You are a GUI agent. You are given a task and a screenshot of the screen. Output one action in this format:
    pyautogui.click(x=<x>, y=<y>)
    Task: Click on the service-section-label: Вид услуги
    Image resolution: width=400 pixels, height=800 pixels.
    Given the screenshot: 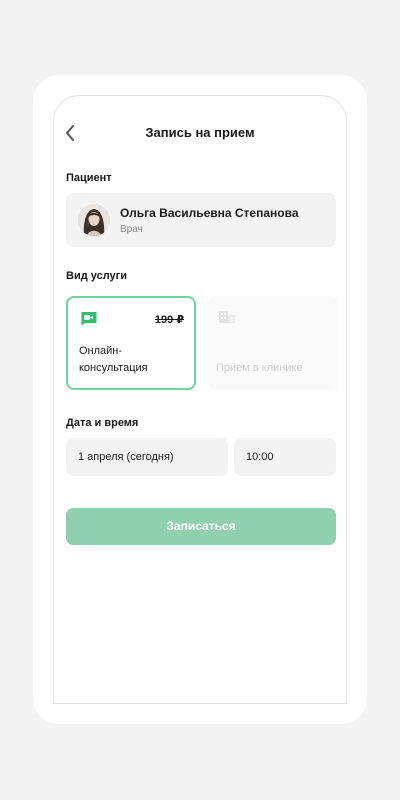 What is the action you would take?
    pyautogui.click(x=97, y=276)
    